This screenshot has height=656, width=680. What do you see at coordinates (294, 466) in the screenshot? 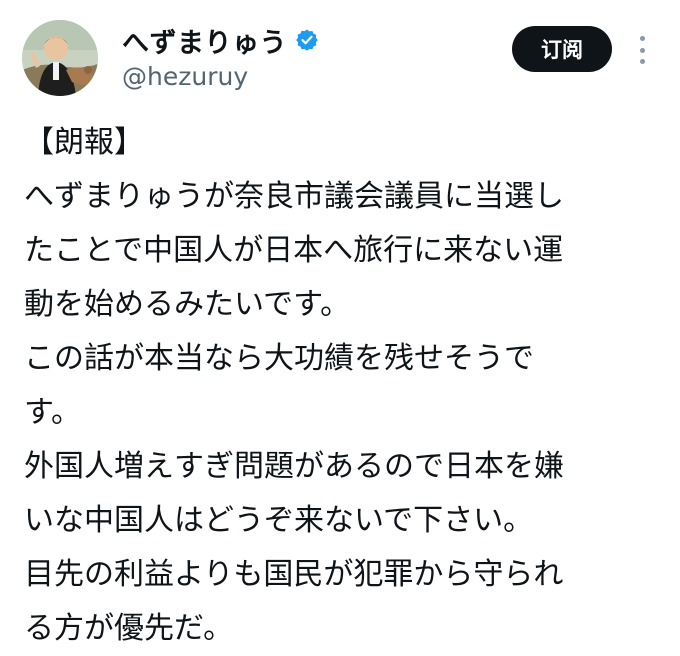
I see `tweet-line: 外国人増えすぎ問題があるので日本を嫌` at bounding box center [294, 466].